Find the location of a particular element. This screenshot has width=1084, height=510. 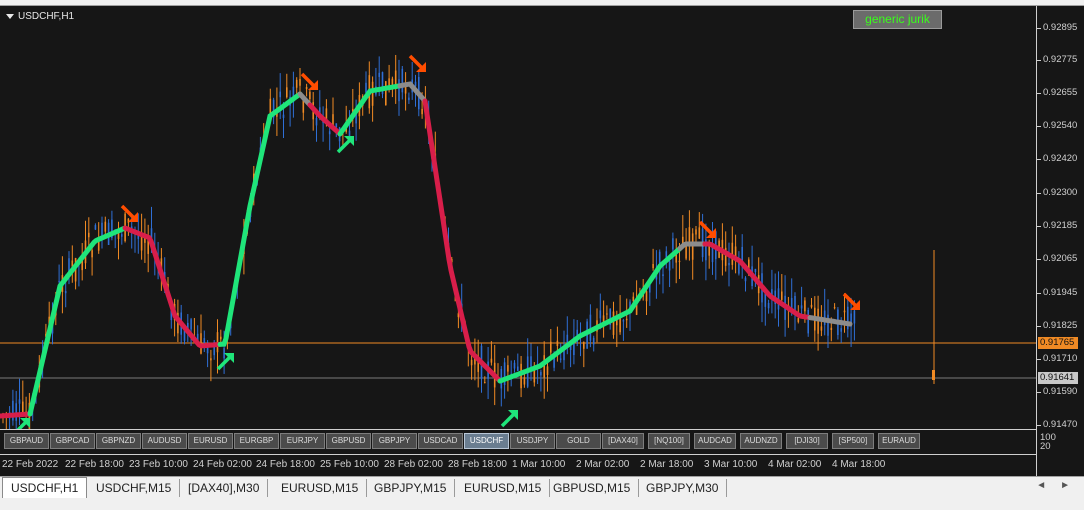

symbol-button-eurjpy: EURJPY is located at coordinates (302, 441).